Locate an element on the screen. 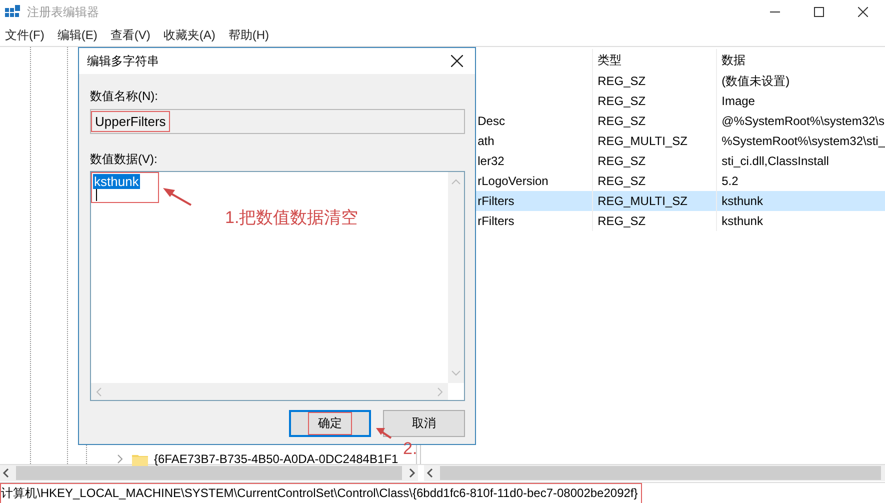 The width and height of the screenshot is (885, 503). column-header: 数据 is located at coordinates (734, 60).